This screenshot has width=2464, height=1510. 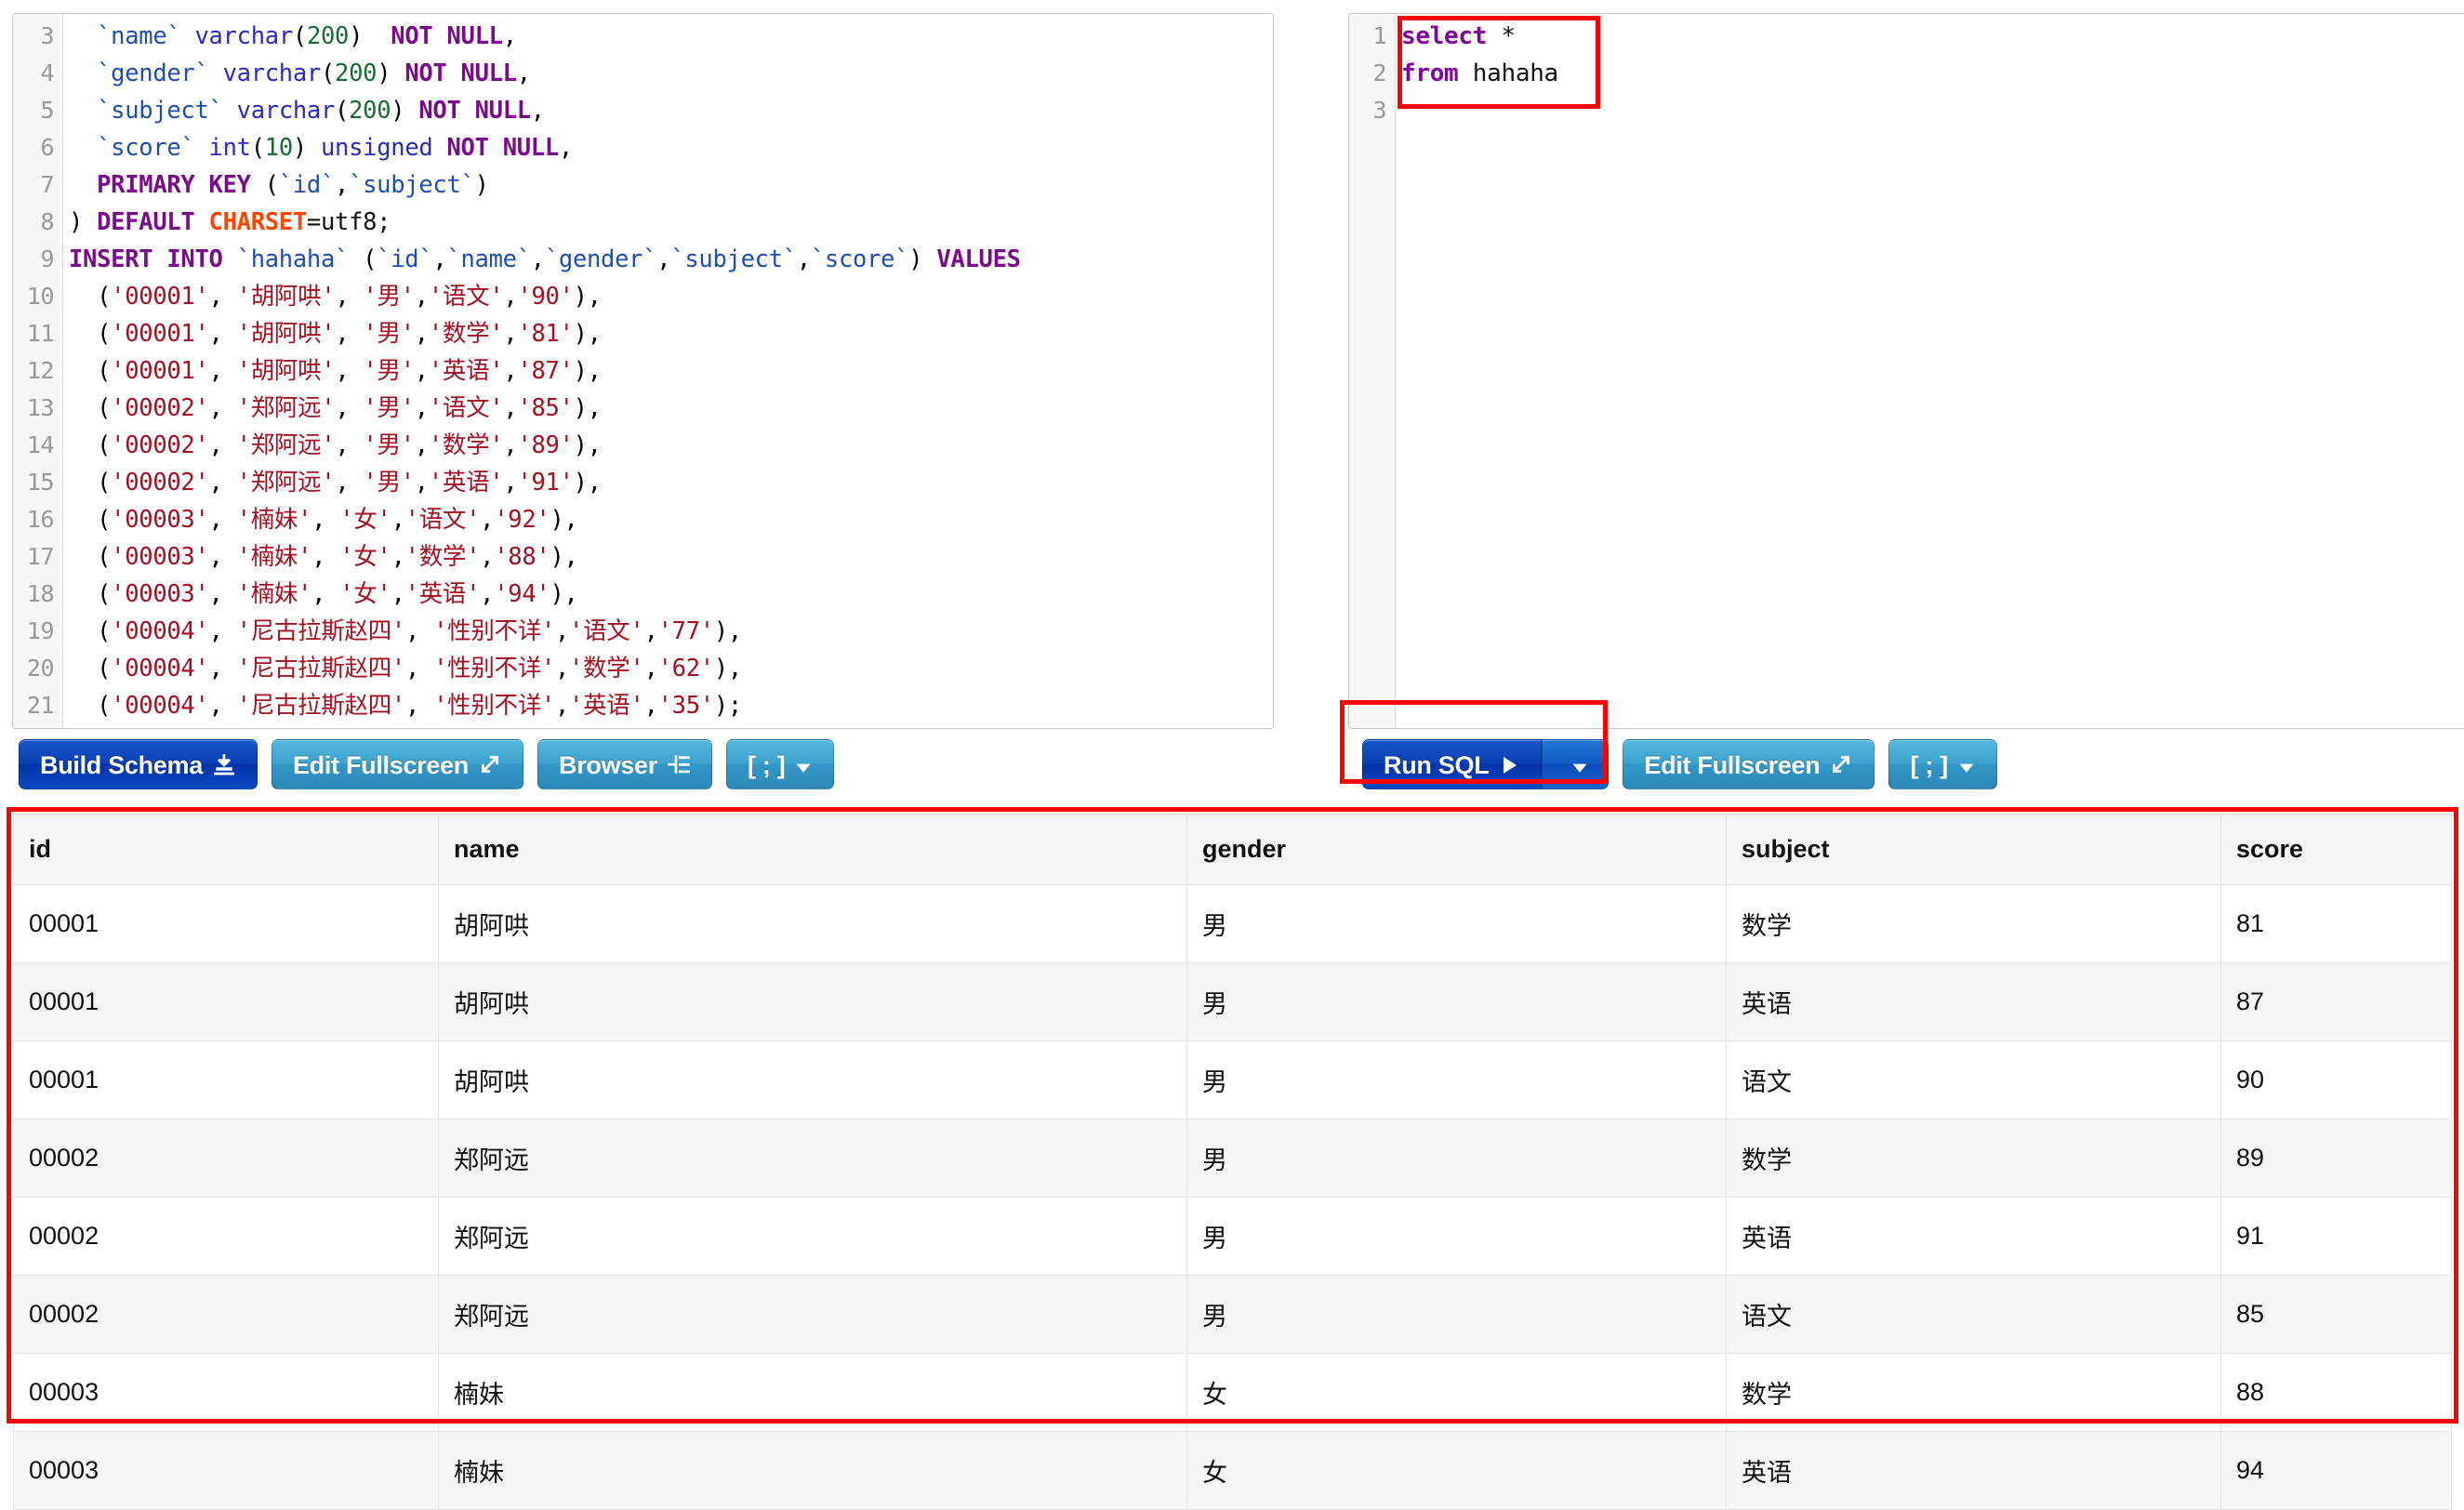 What do you see at coordinates (365, 520) in the screenshot?
I see `code-token: '女'` at bounding box center [365, 520].